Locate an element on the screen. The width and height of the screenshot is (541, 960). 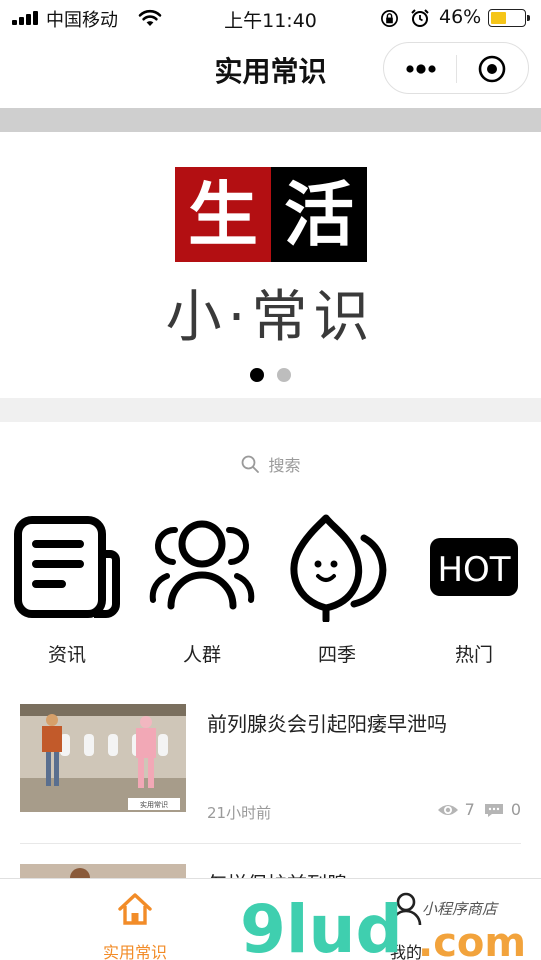
article-thumbnail: 实用常识 is located at coordinates (103, 758).